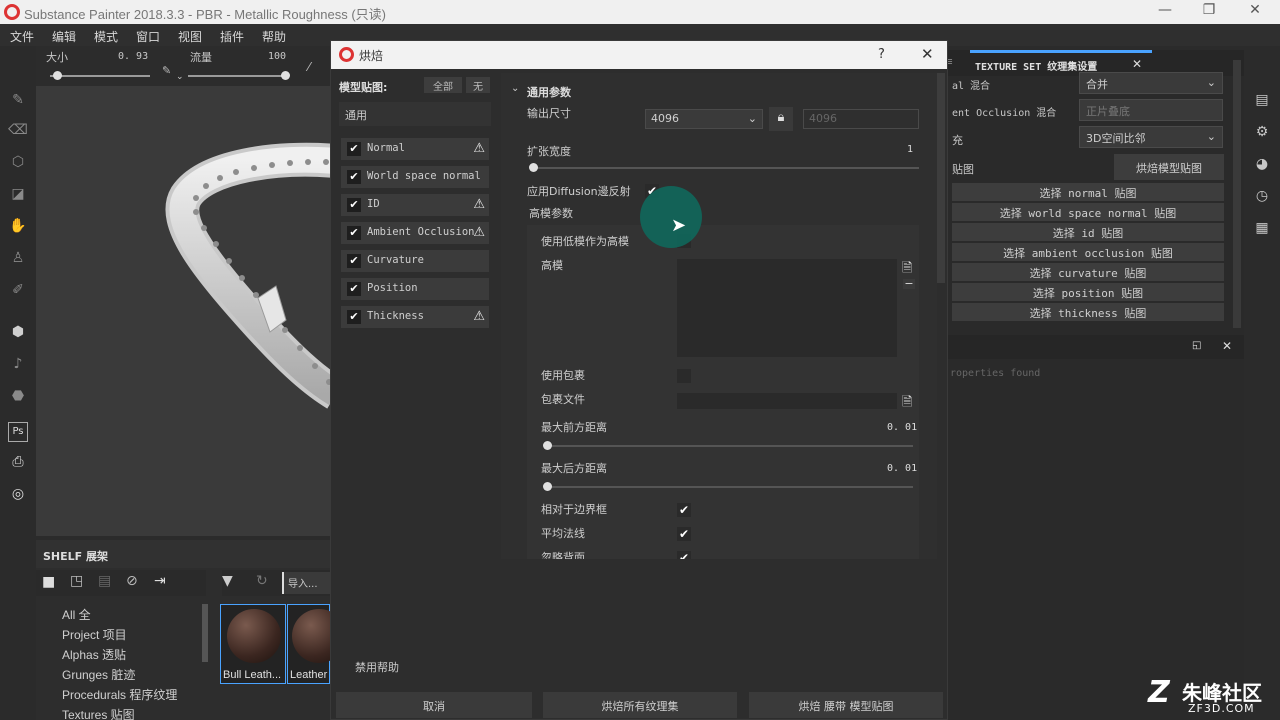  What do you see at coordinates (787, 401) in the screenshot?
I see `cage-file-input` at bounding box center [787, 401].